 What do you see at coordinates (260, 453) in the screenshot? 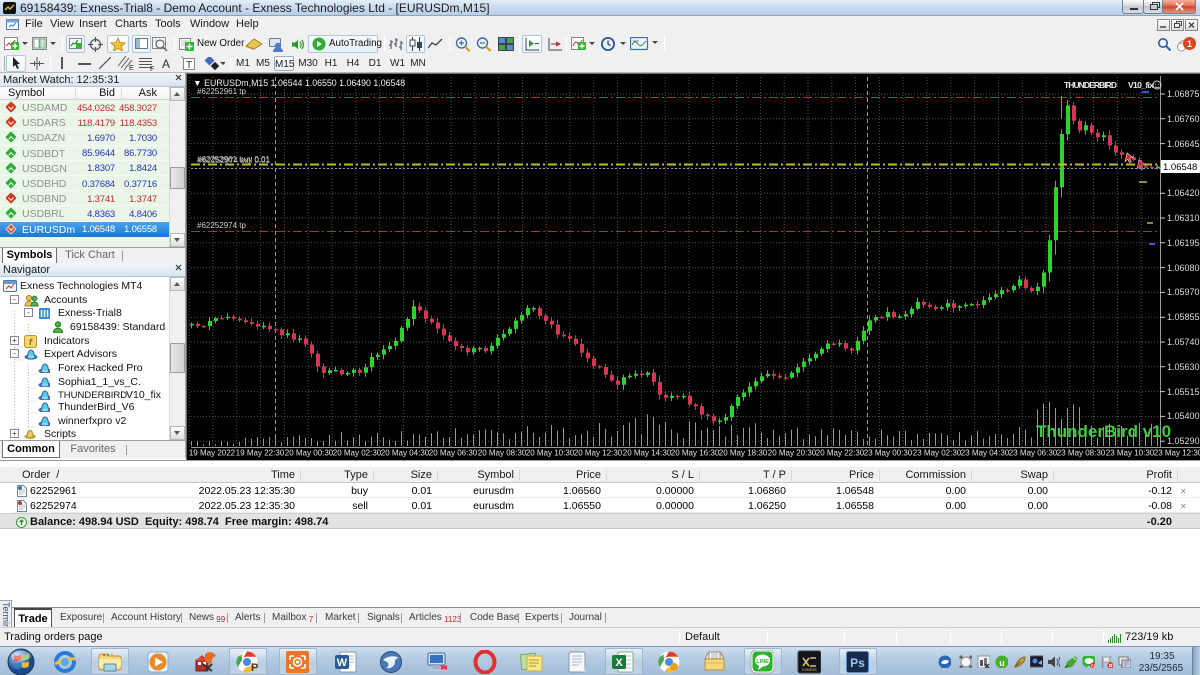
I see `svg-text: 19 May 22:30` at bounding box center [260, 453].